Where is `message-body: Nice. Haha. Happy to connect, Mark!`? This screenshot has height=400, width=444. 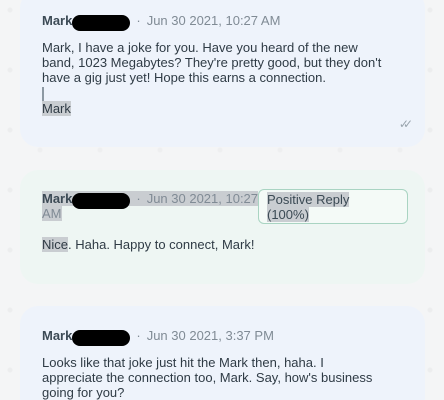
message-body: Nice. Haha. Happy to connect, Mark! is located at coordinates (217, 244).